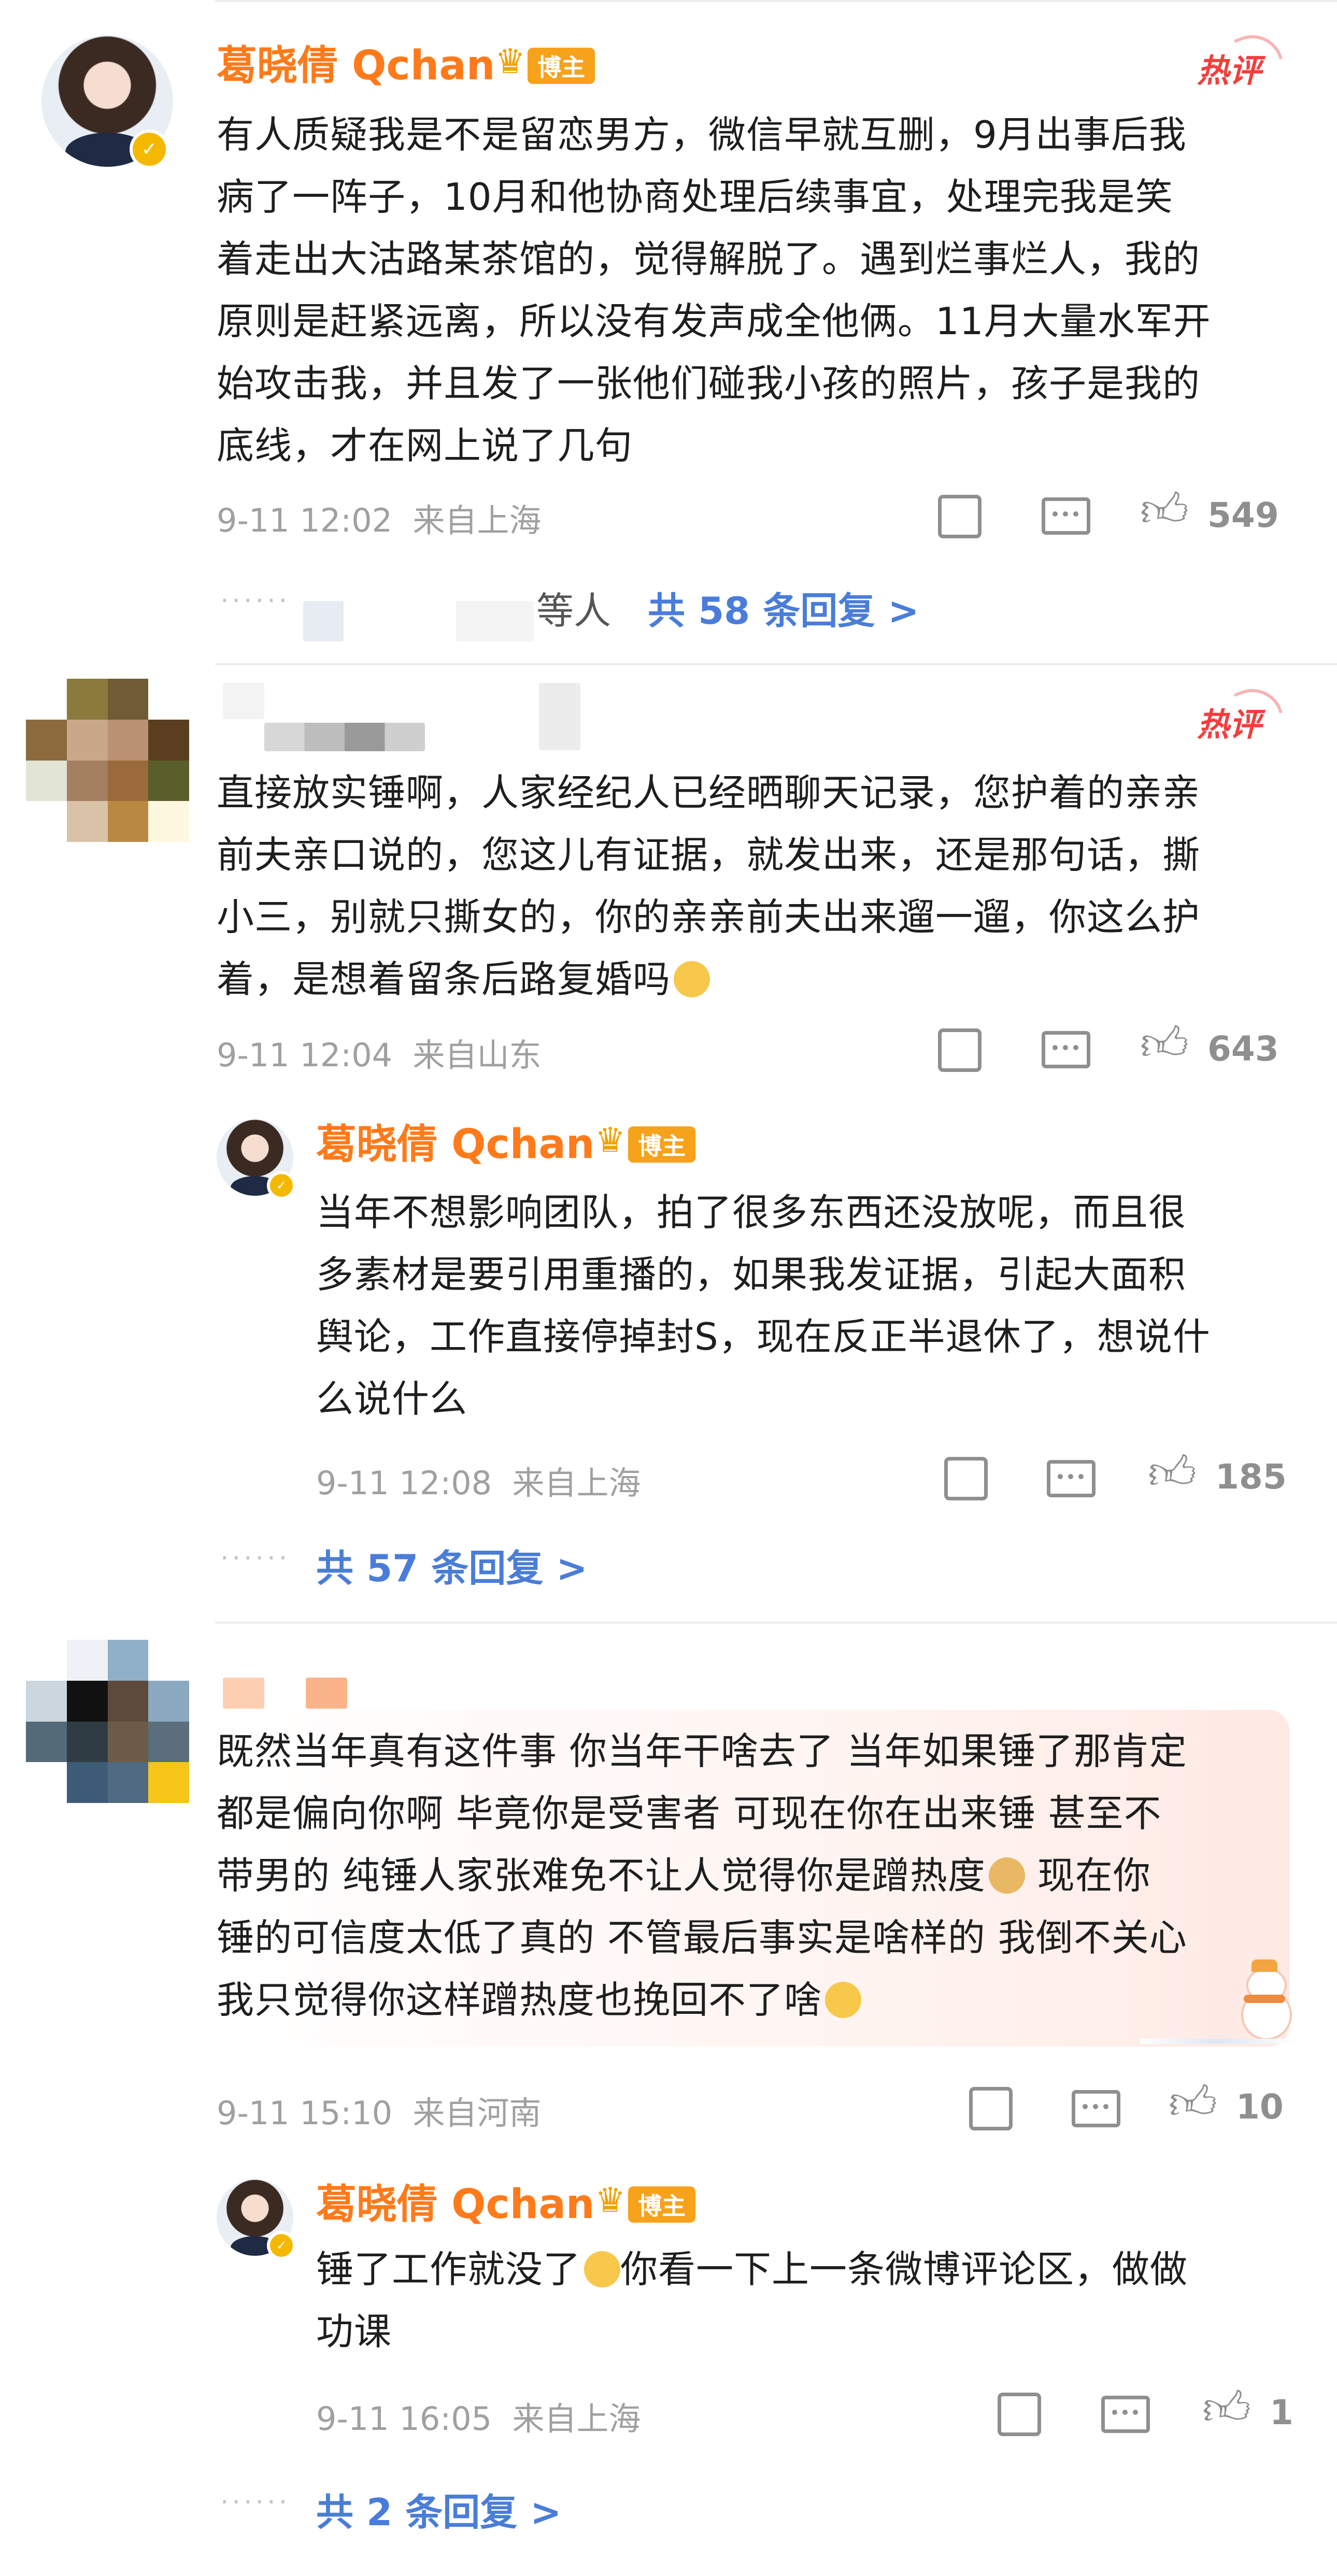  I want to click on view-replies-link: 共 2 条回复 >, so click(439, 2509).